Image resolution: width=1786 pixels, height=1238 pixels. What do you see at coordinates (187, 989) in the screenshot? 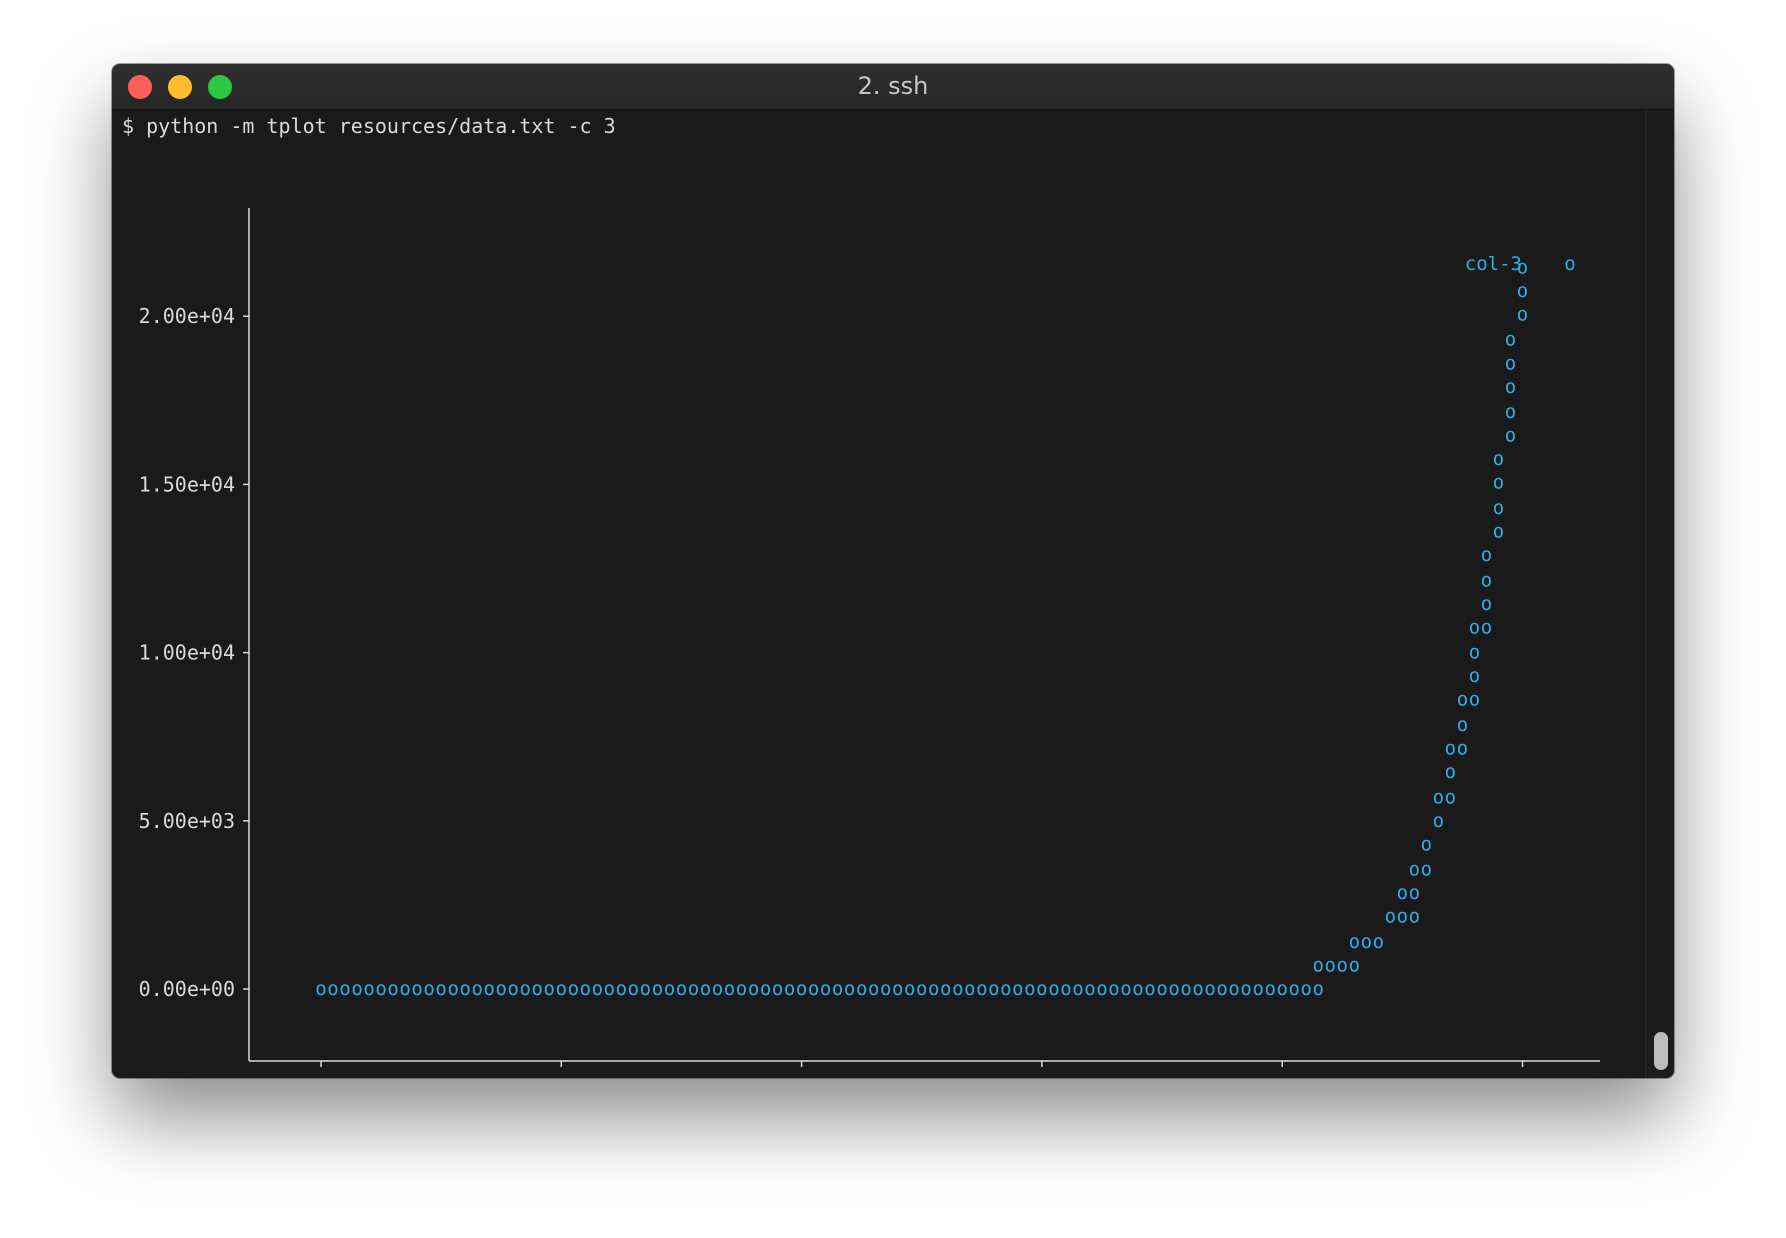
I see `y-tick-label: 0.00e+00` at bounding box center [187, 989].